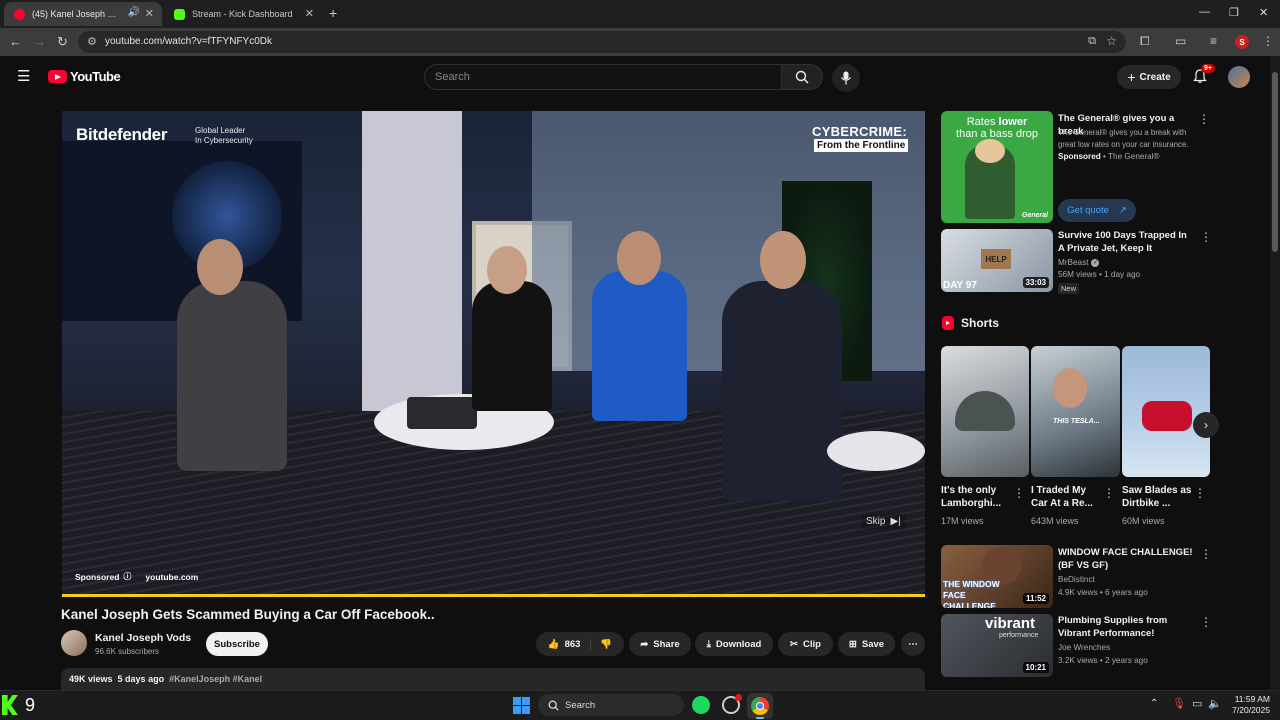 Image resolution: width=1280 pixels, height=720 pixels. Describe the element at coordinates (1239, 77) in the screenshot. I see `account-avatar` at that location.